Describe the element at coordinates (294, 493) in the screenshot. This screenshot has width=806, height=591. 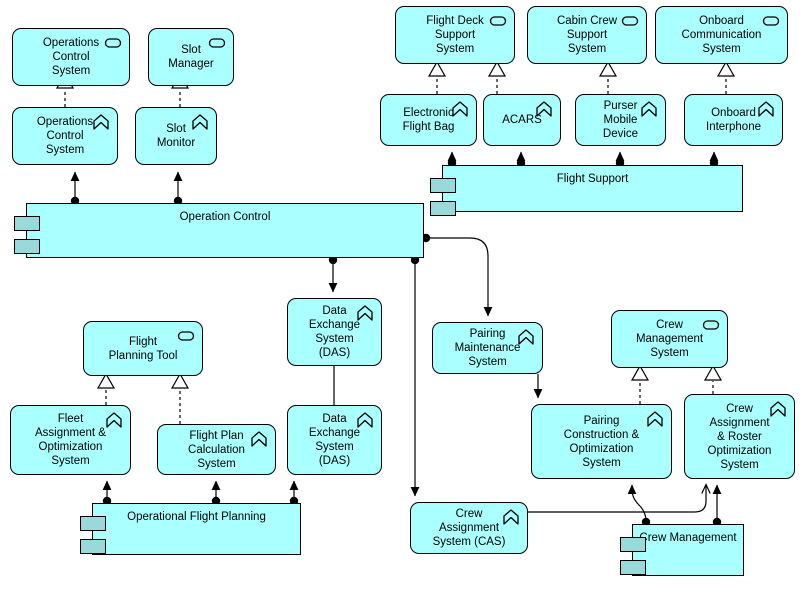
I see `composition-ofp-das` at that location.